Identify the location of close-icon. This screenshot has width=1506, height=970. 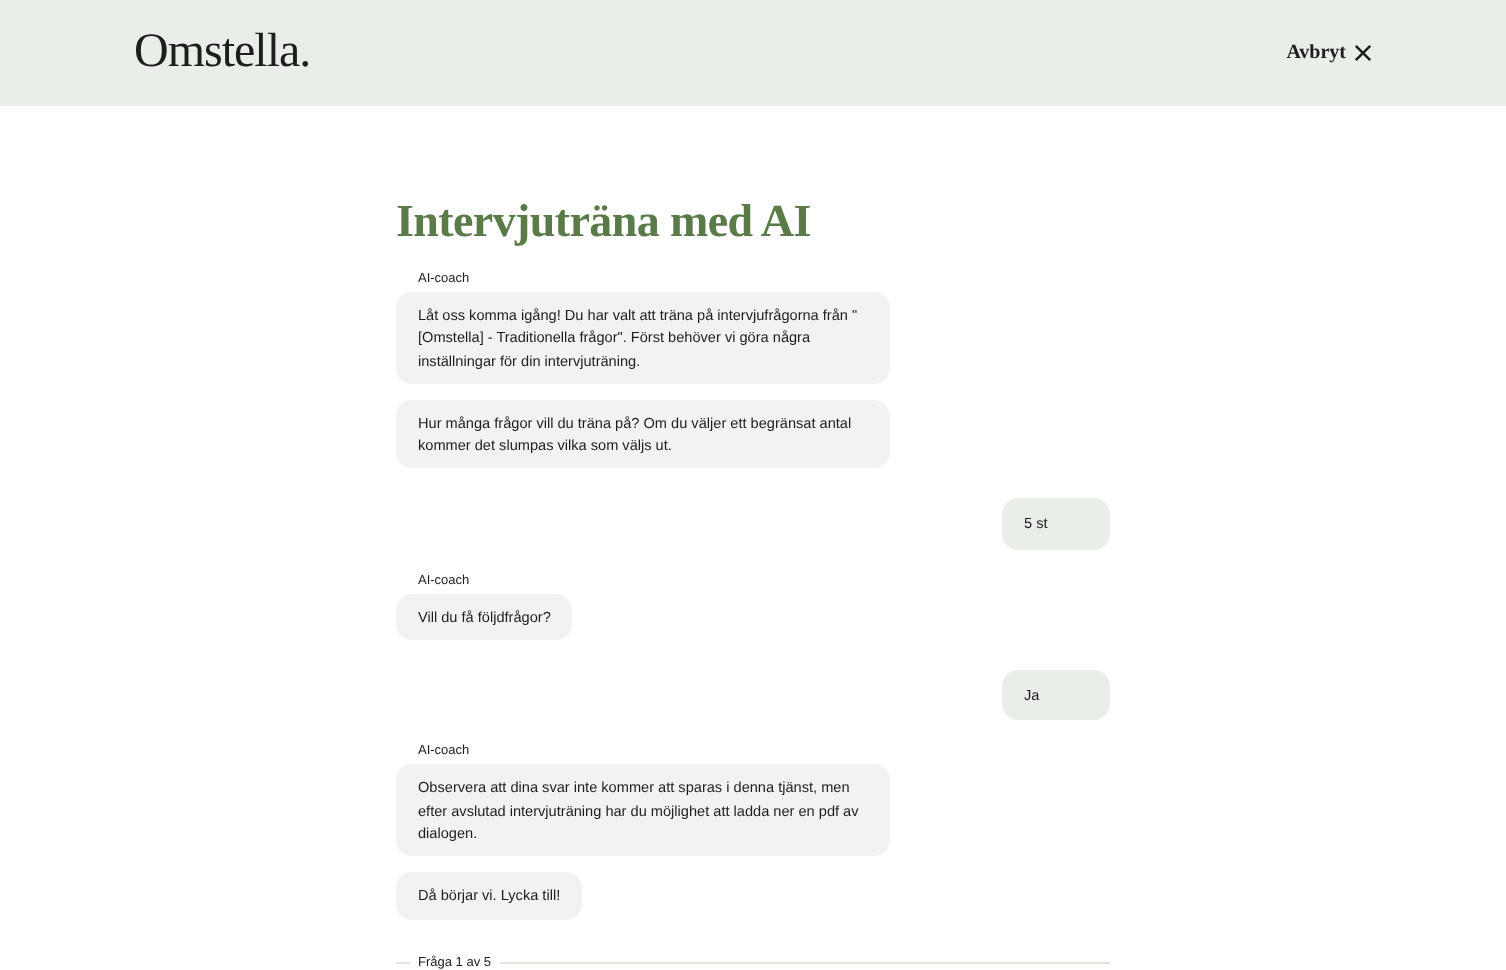
(1363, 53).